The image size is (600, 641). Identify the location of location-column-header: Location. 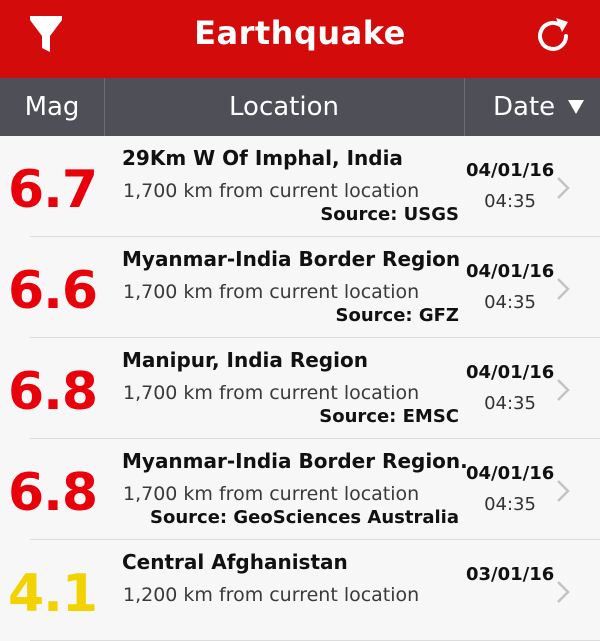
(284, 107).